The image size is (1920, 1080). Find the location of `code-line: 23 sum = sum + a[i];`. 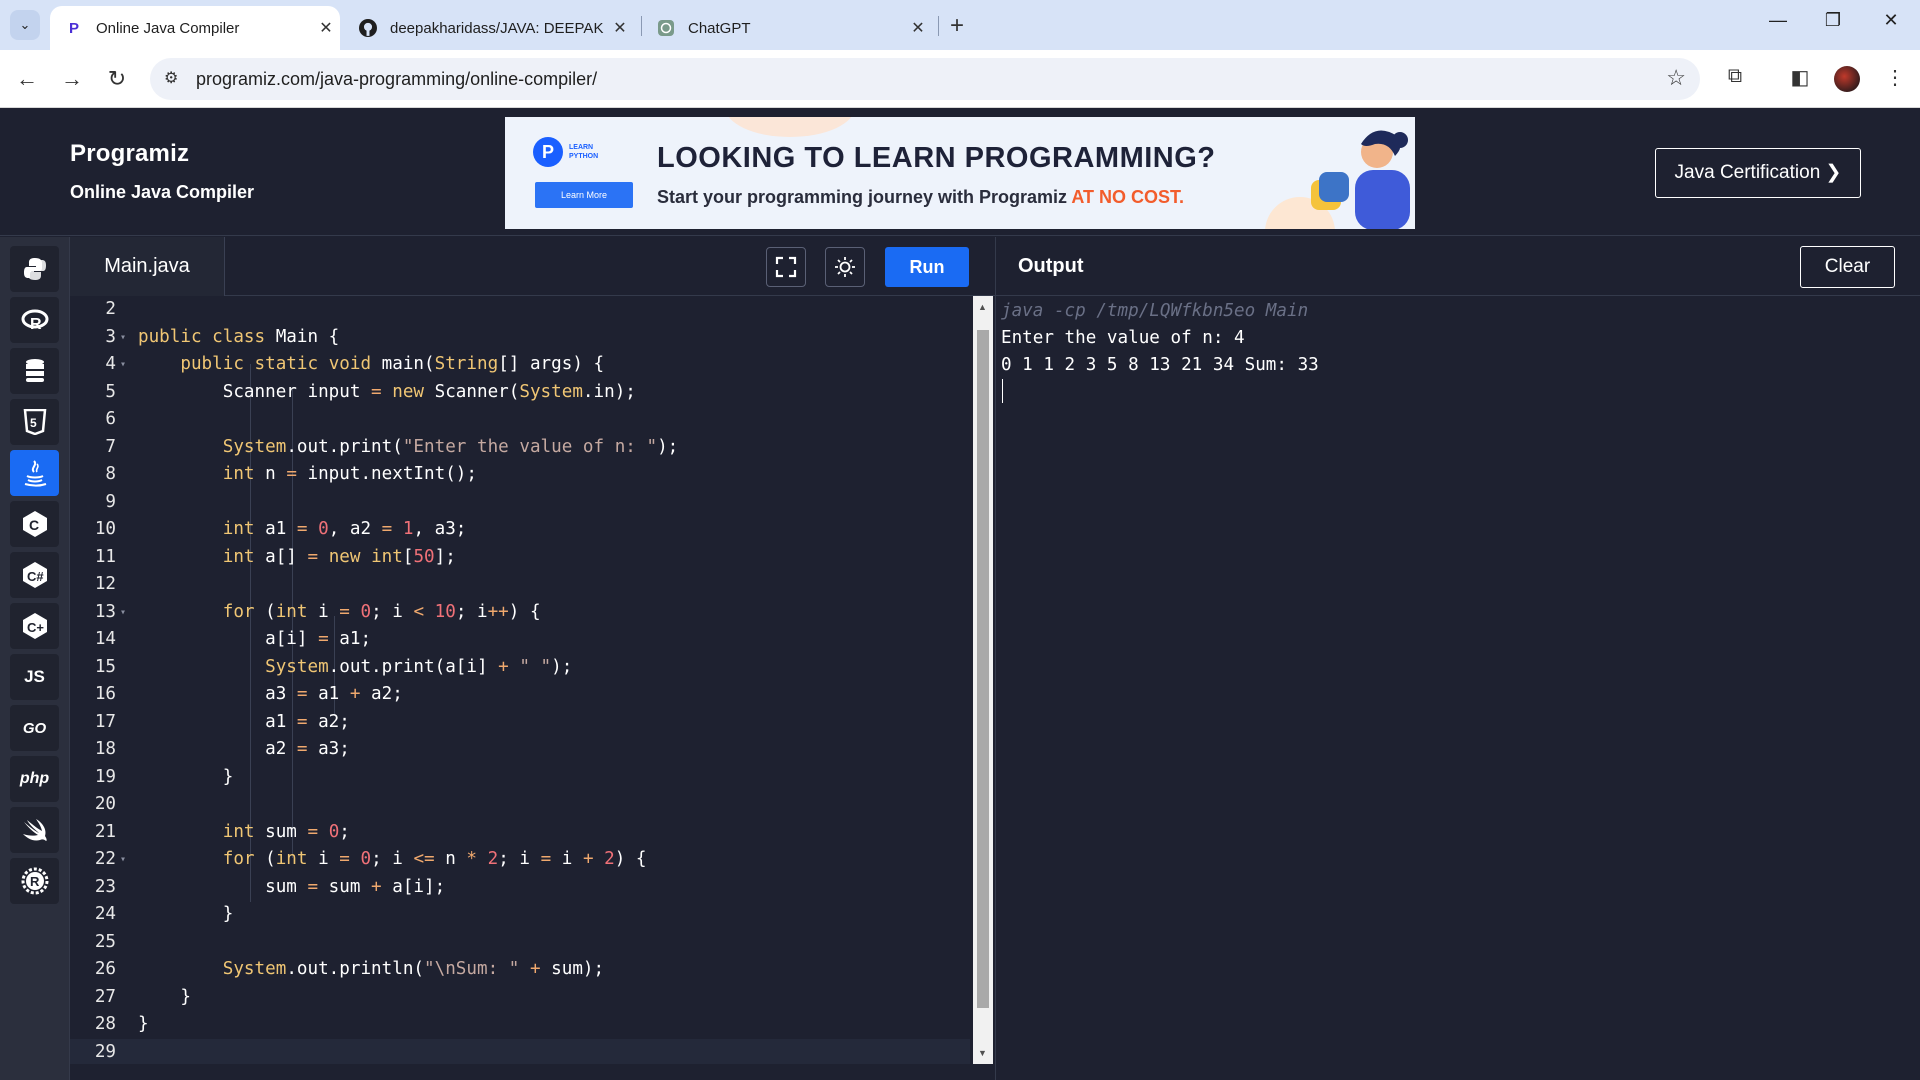

code-line: 23 sum = sum + a[i]; is located at coordinates (520, 888).